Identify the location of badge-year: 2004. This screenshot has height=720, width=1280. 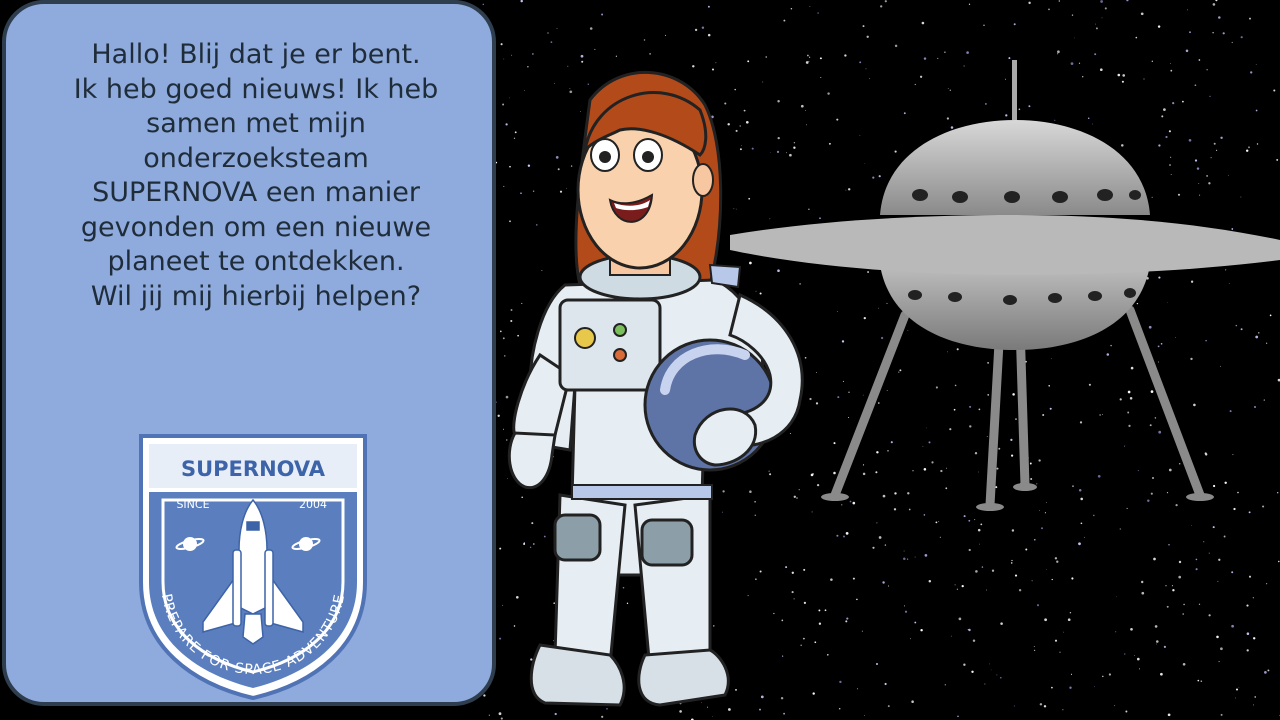
(313, 504).